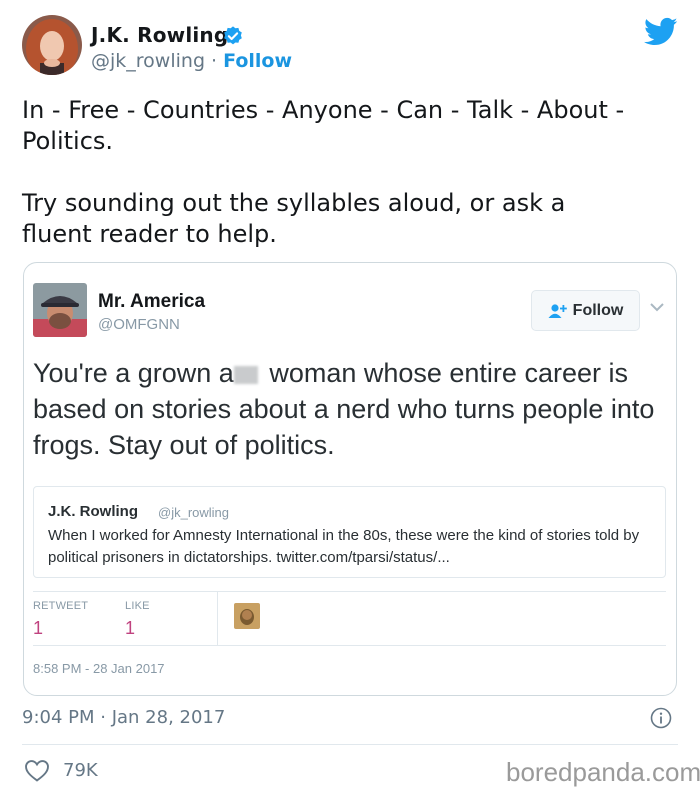 Image resolution: width=700 pixels, height=797 pixels. I want to click on like-count: 1, so click(130, 628).